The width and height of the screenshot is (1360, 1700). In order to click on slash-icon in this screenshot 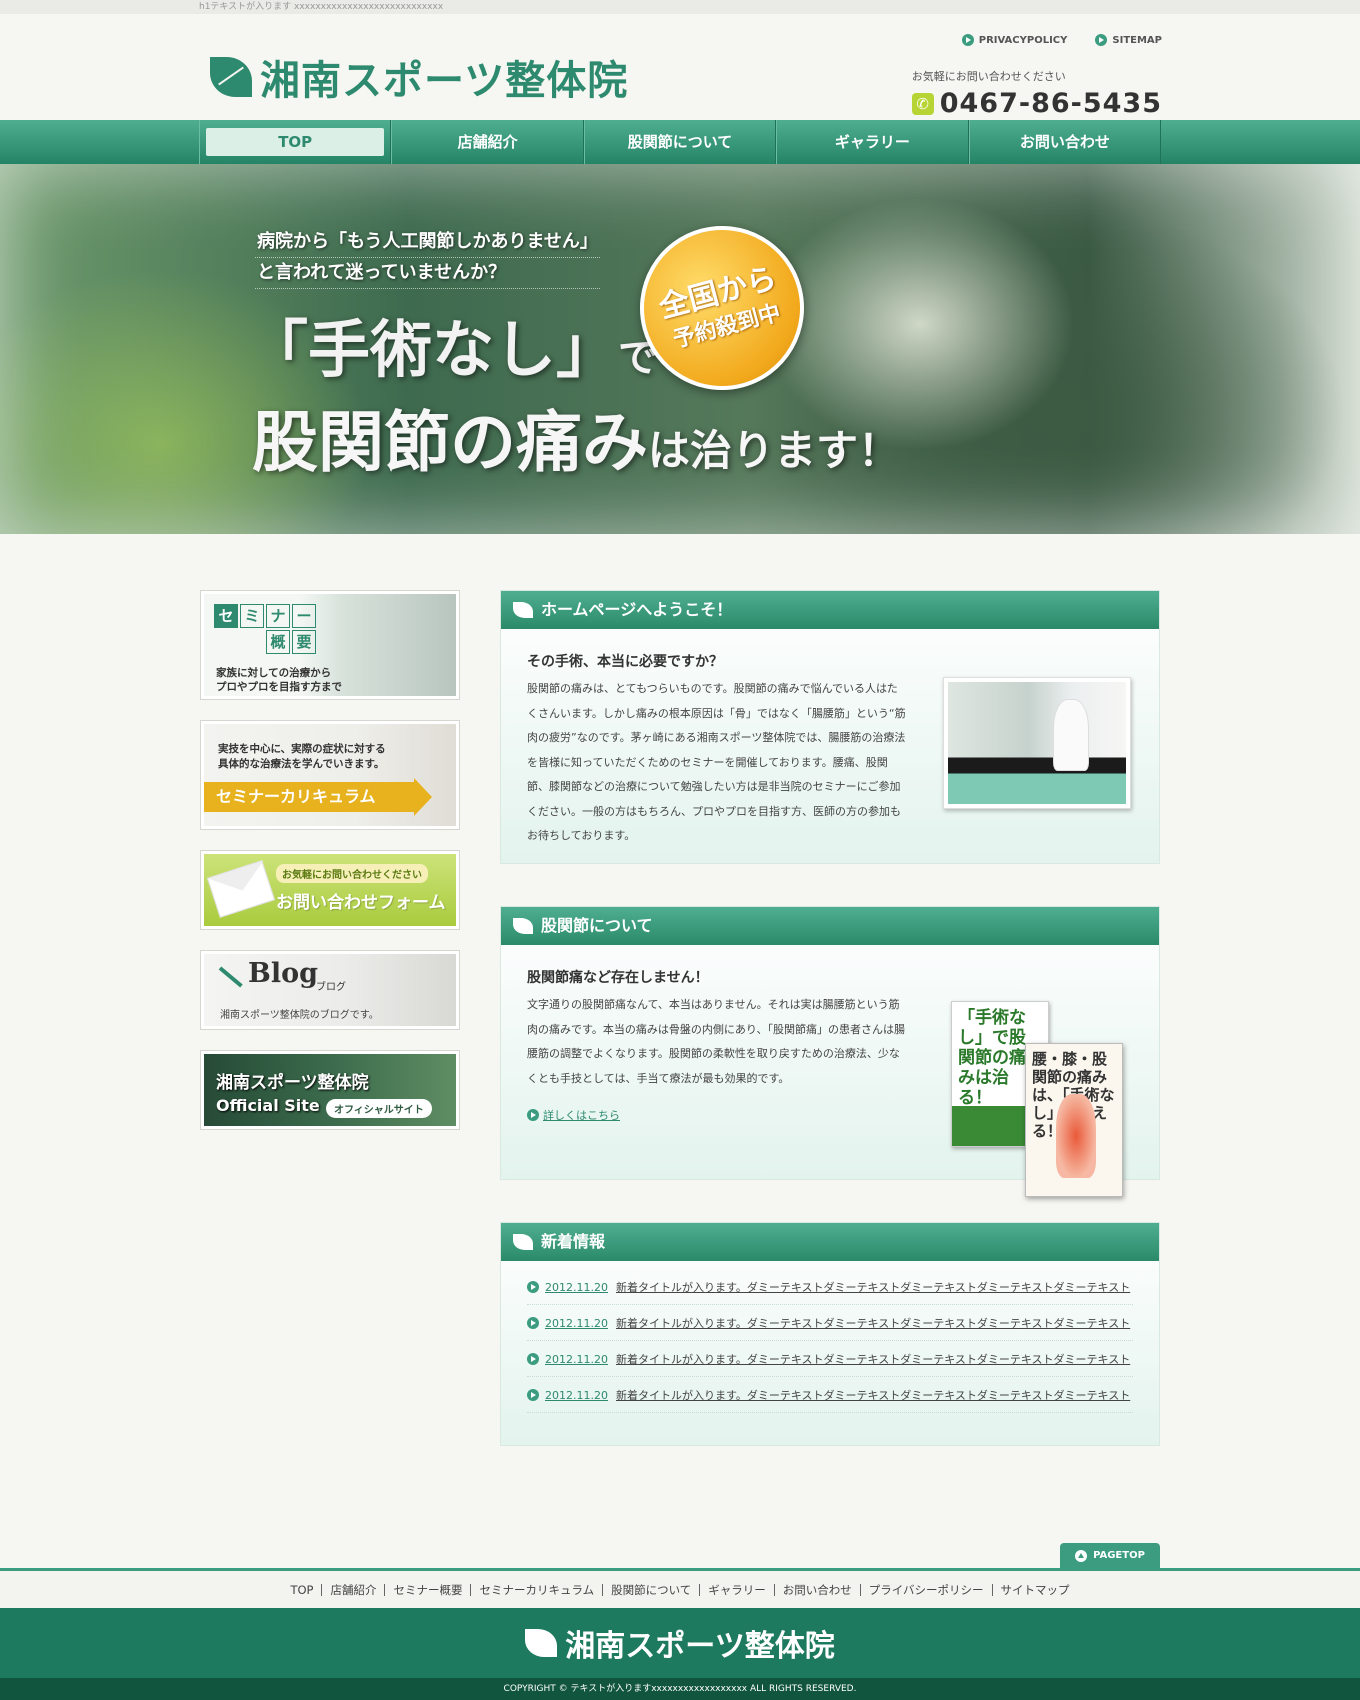, I will do `click(230, 977)`.